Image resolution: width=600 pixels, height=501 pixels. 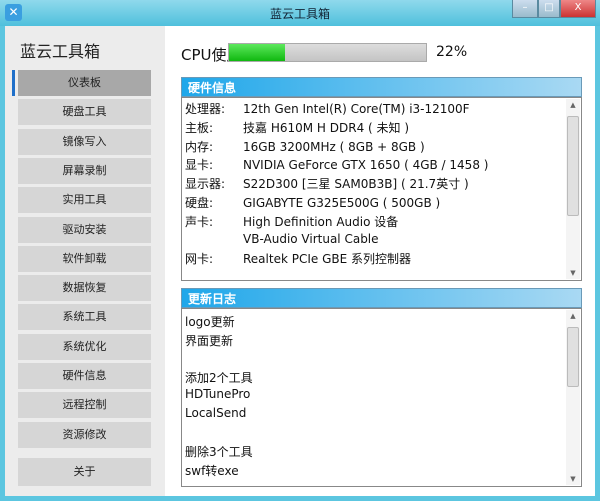 I want to click on sidebar-item: 硬件信息, so click(x=84, y=376).